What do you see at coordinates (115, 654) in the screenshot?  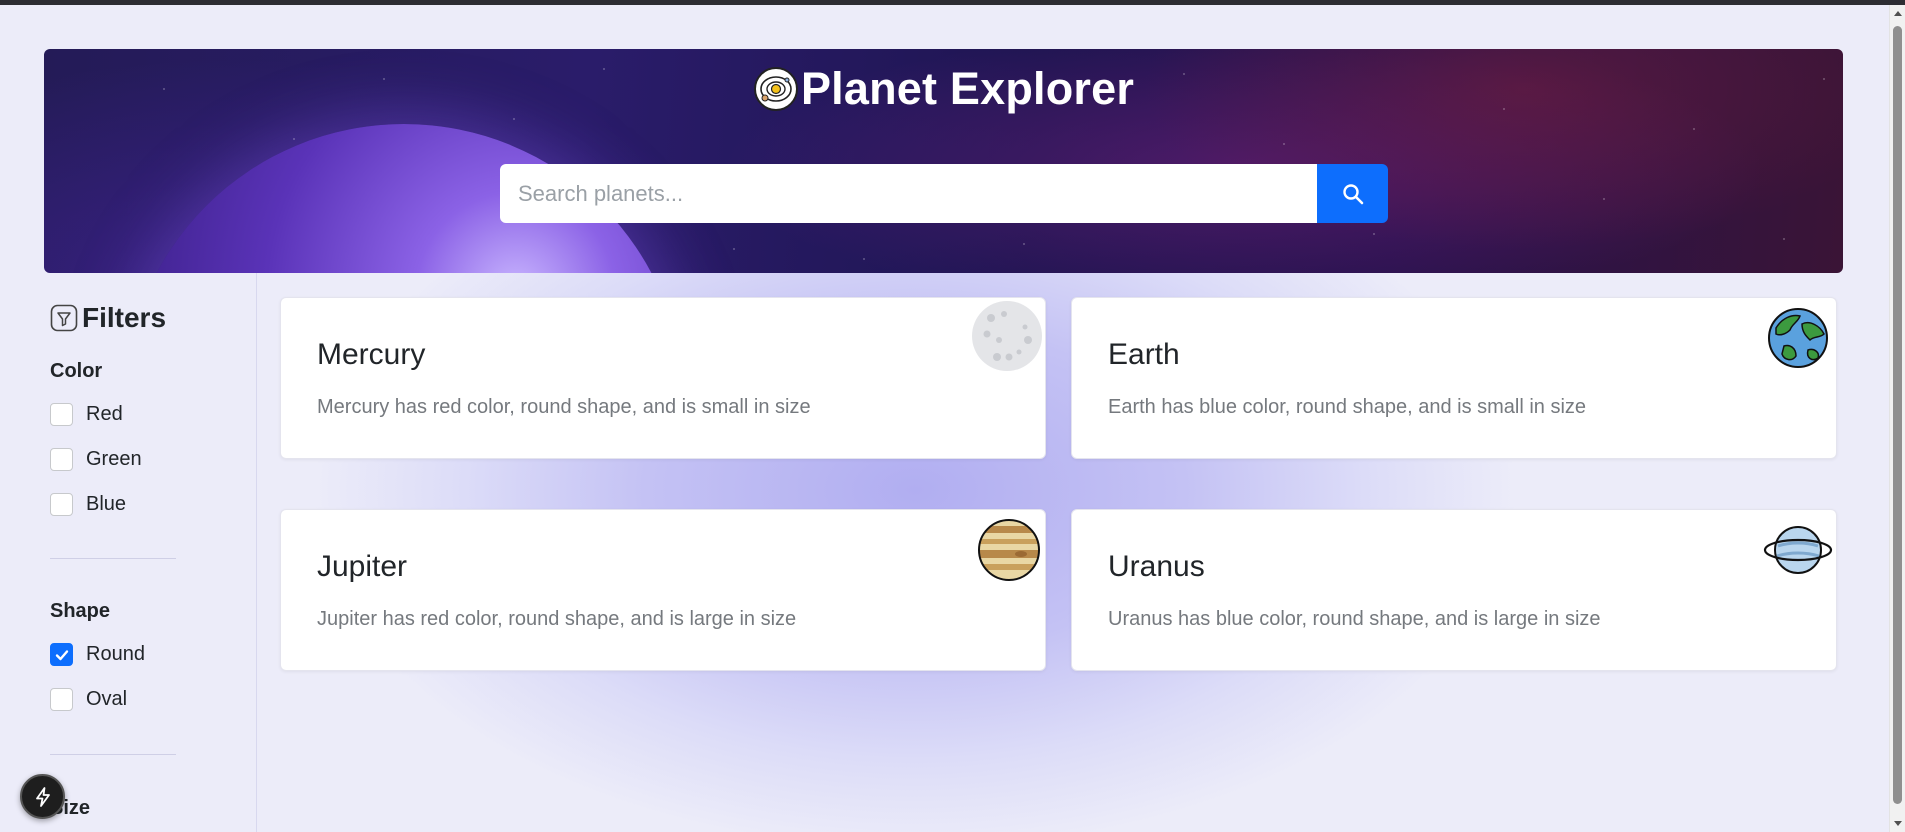 I see `round-label: Round` at bounding box center [115, 654].